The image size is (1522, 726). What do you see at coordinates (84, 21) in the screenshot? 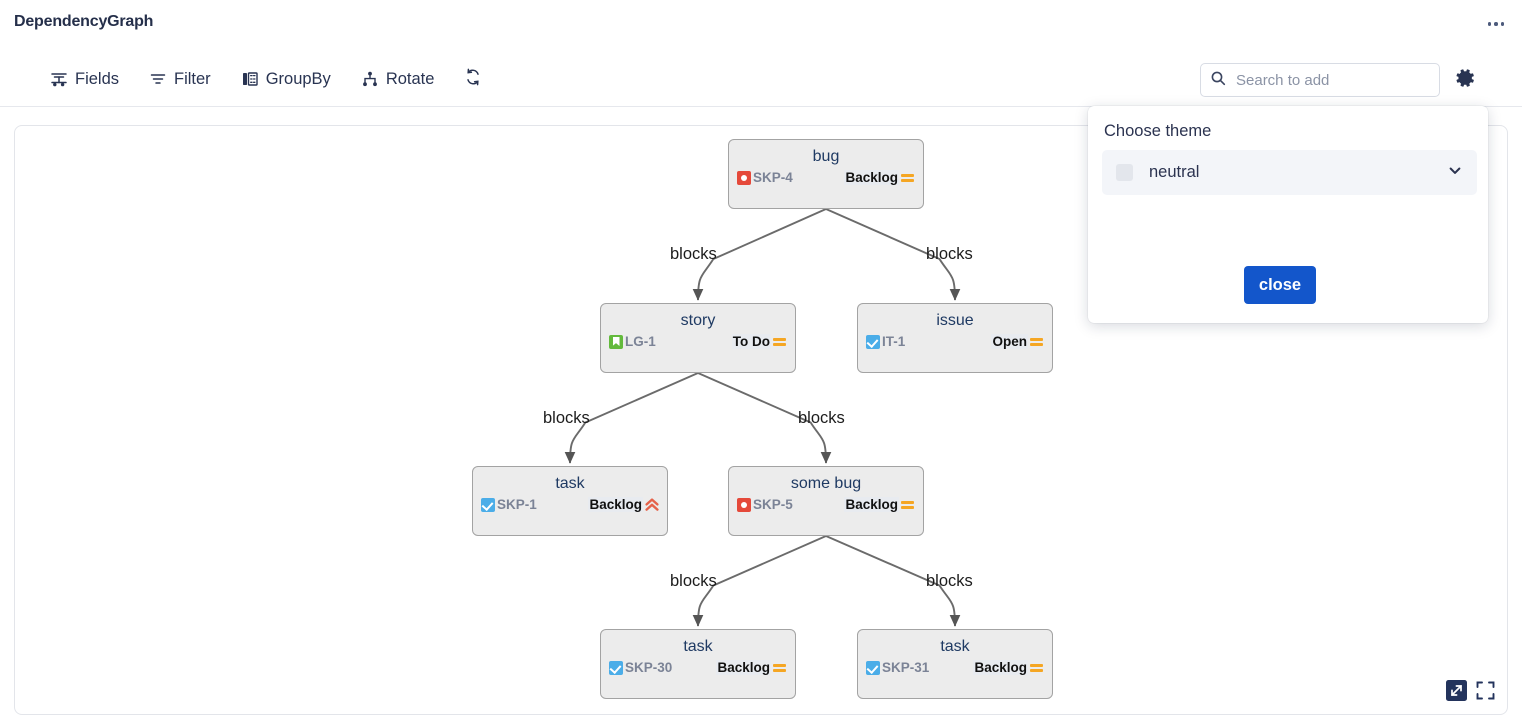
I see `page-title: DependencyGraph` at bounding box center [84, 21].